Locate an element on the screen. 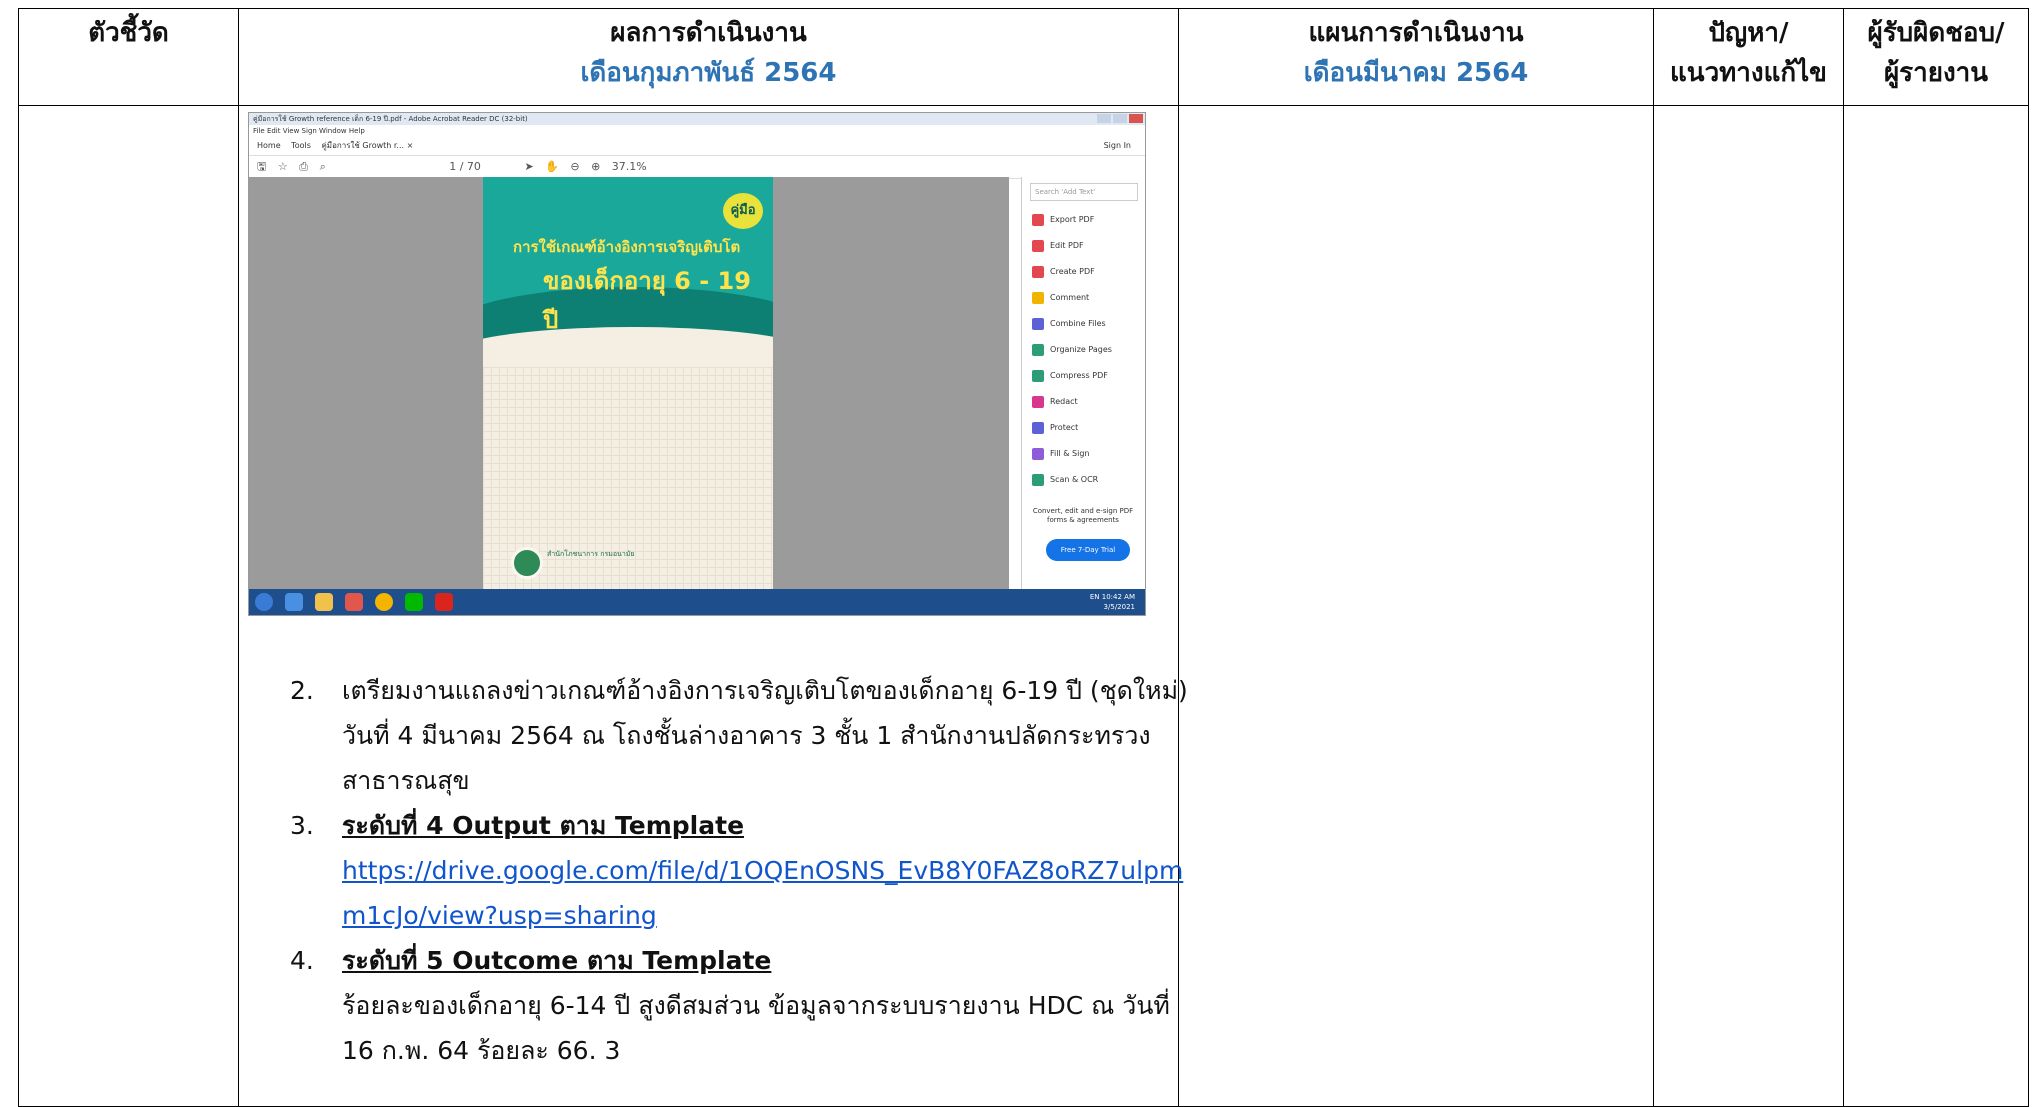  cover-badge: คู่มือ is located at coordinates (743, 211).